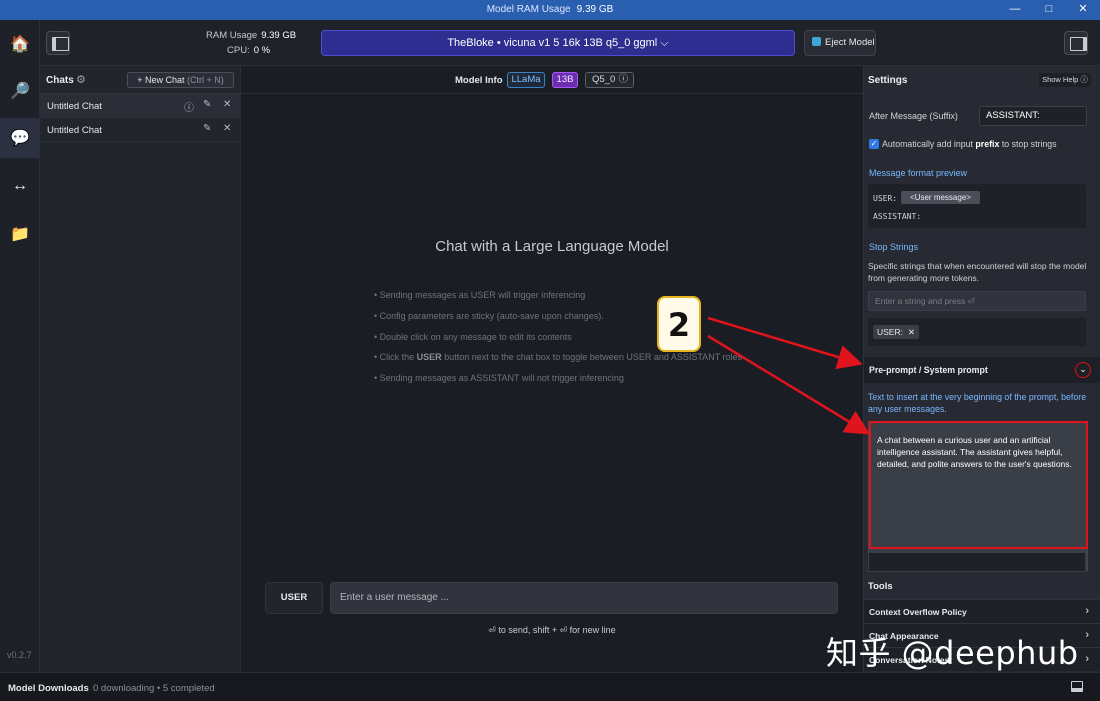 The width and height of the screenshot is (1100, 701). Describe the element at coordinates (140, 130) in the screenshot. I see `chat-list-item: Untitled Chat ✎ ✕` at that location.